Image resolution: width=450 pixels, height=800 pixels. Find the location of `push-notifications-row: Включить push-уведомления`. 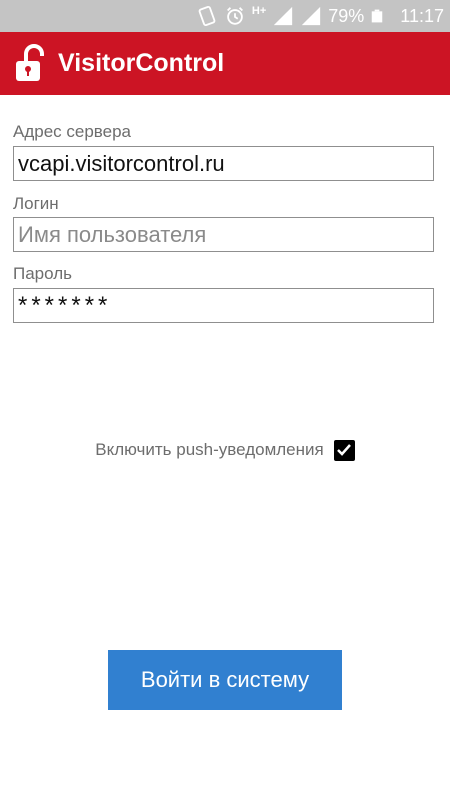

push-notifications-row: Включить push-уведомления is located at coordinates (225, 450).